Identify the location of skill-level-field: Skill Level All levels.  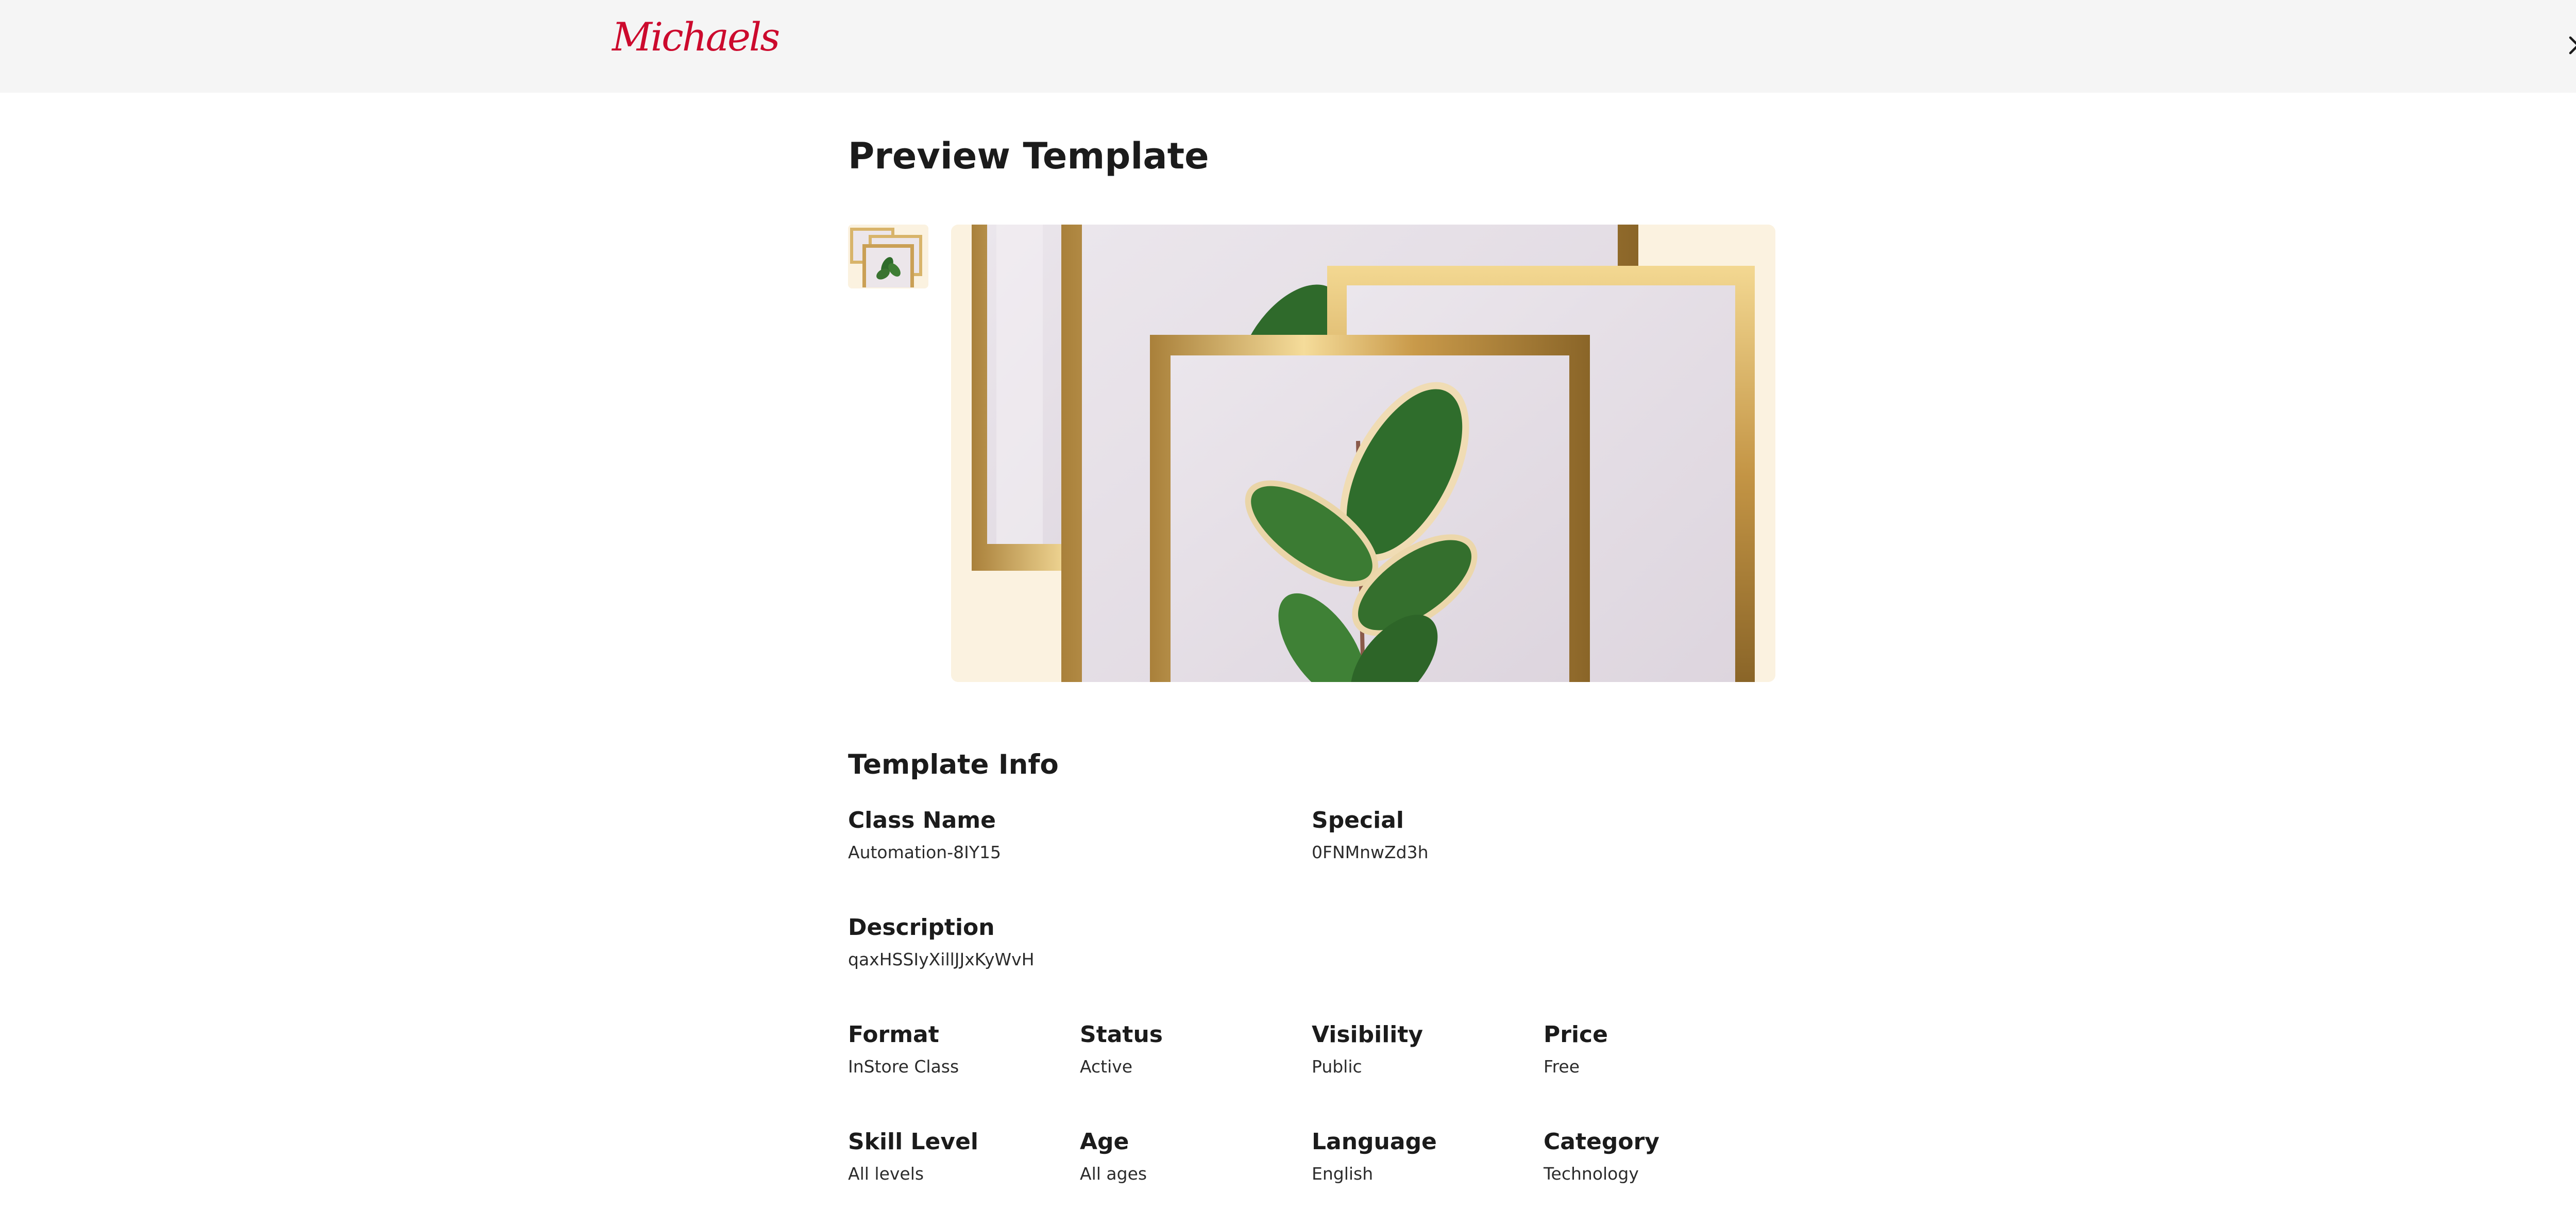
(913, 1156).